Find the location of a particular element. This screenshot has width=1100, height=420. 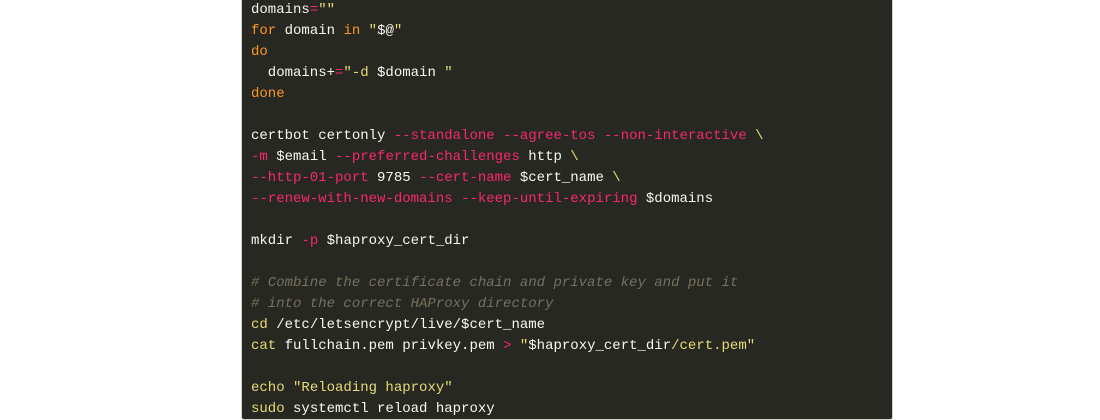

code-token-plain: $email is located at coordinates (301, 157).